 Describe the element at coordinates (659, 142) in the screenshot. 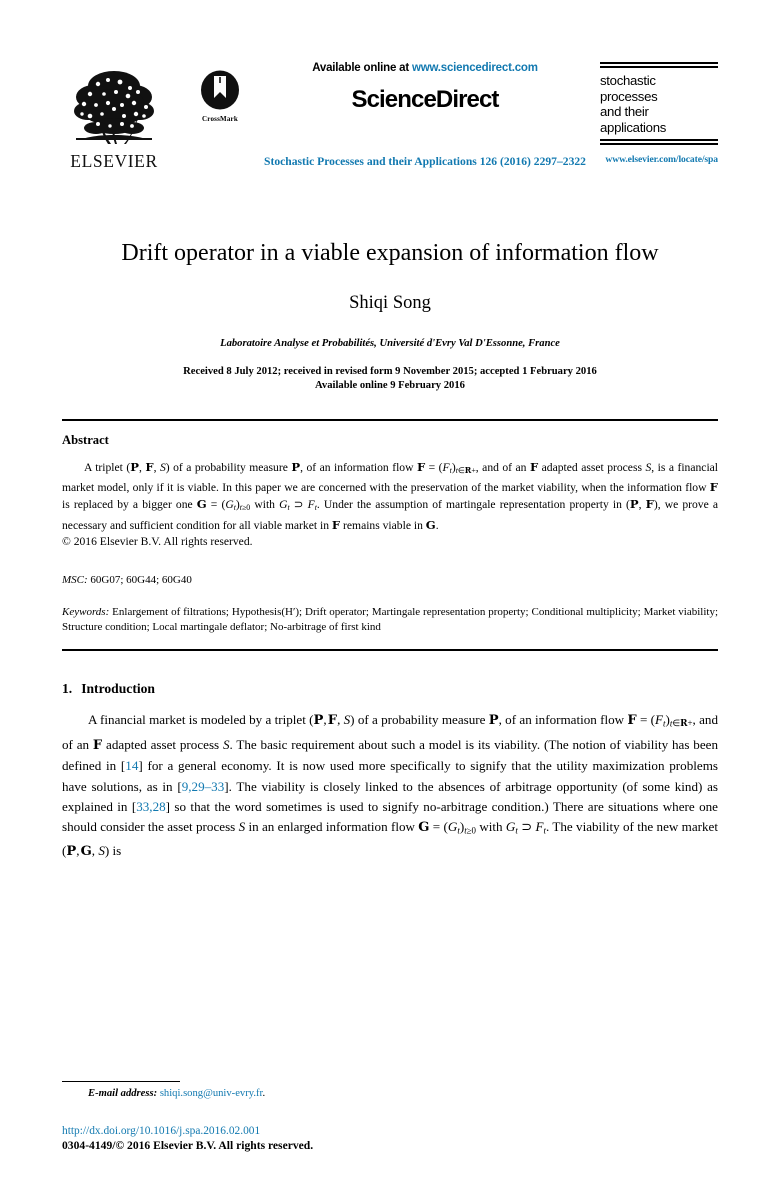

I see `journal-box-bottom-rule` at that location.